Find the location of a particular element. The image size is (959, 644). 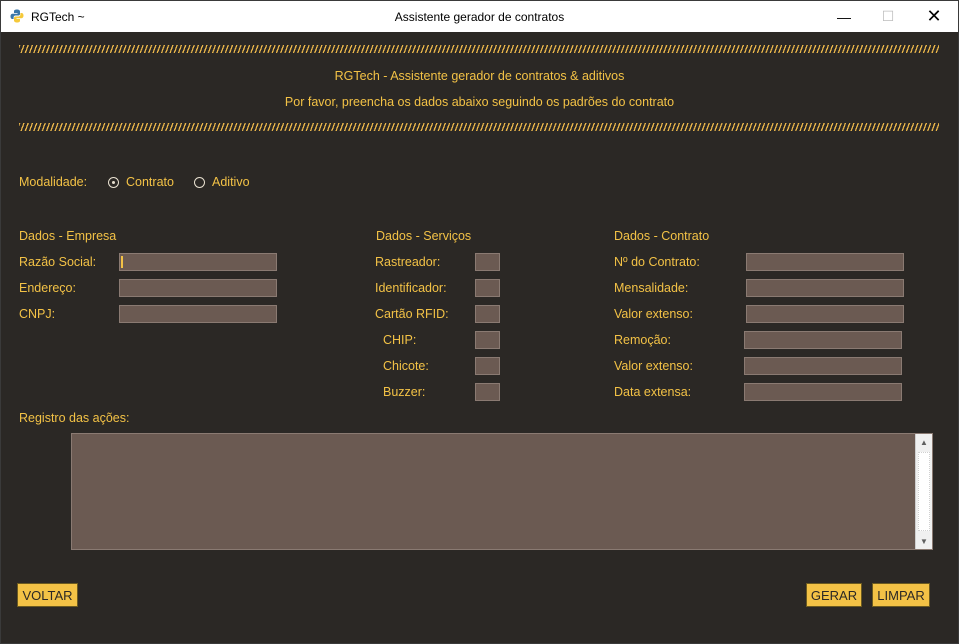

numero-contrato-label: Nº do Contrato: is located at coordinates (657, 262).